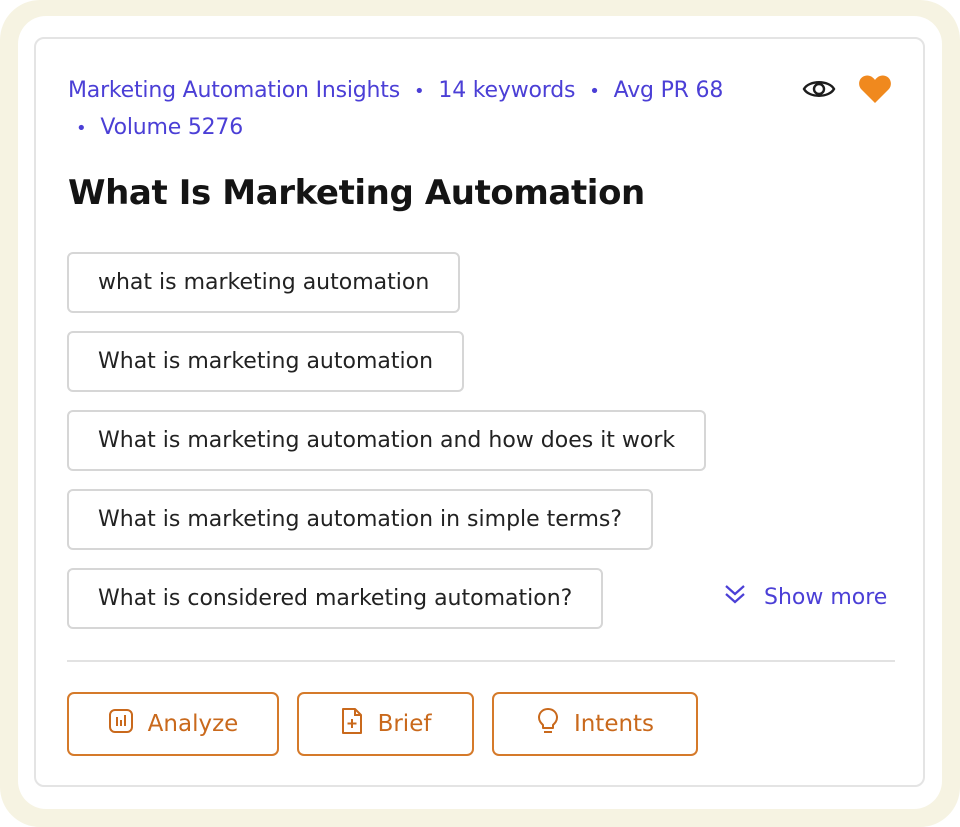 The width and height of the screenshot is (960, 827). What do you see at coordinates (352, 724) in the screenshot?
I see `document-plus-icon` at bounding box center [352, 724].